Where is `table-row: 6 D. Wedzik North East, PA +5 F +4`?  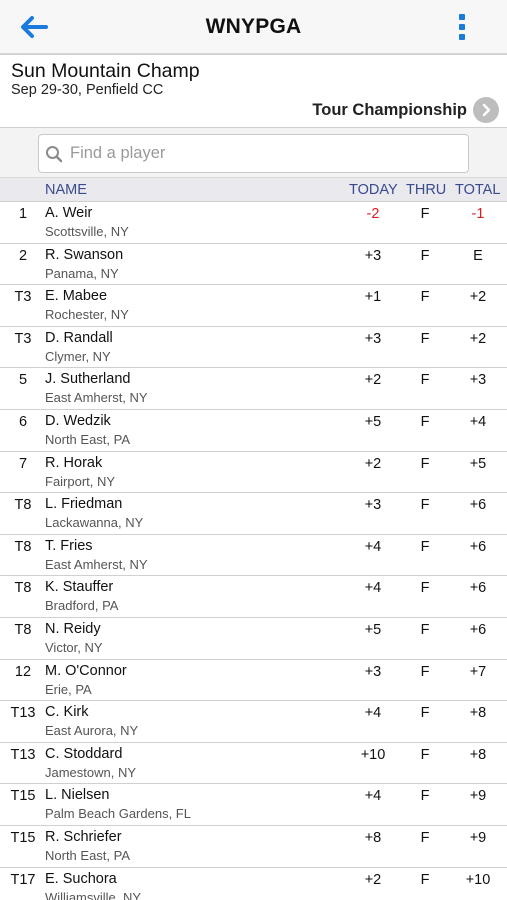
table-row: 6 D. Wedzik North East, PA +5 F +4 is located at coordinates (253, 430).